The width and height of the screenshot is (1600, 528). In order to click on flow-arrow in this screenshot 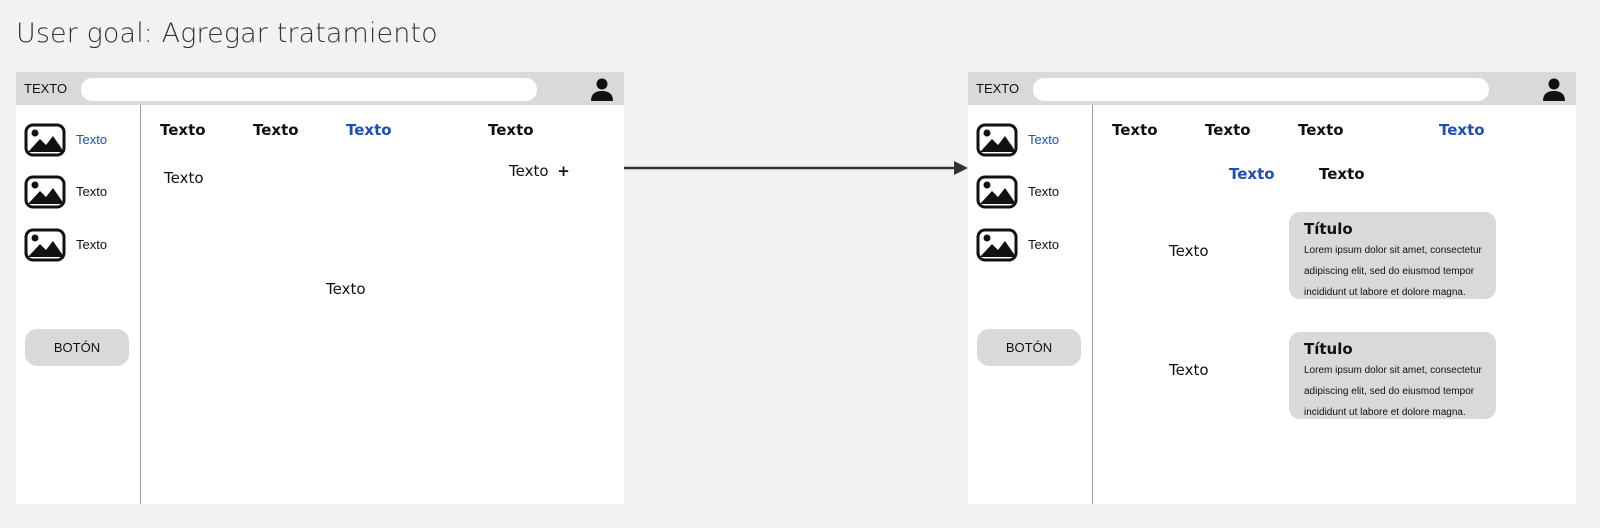, I will do `click(796, 168)`.